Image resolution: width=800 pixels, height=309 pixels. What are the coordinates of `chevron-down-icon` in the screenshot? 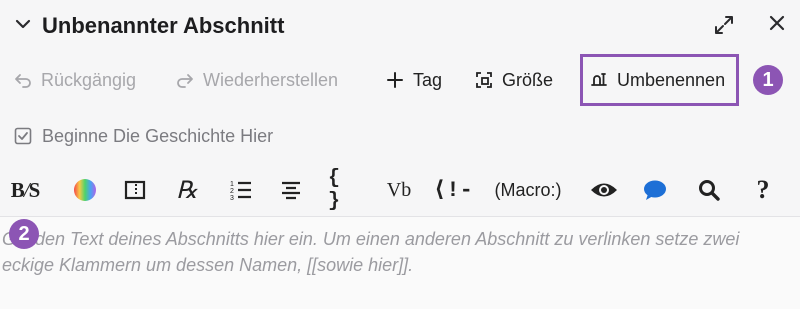 It's located at (23, 24).